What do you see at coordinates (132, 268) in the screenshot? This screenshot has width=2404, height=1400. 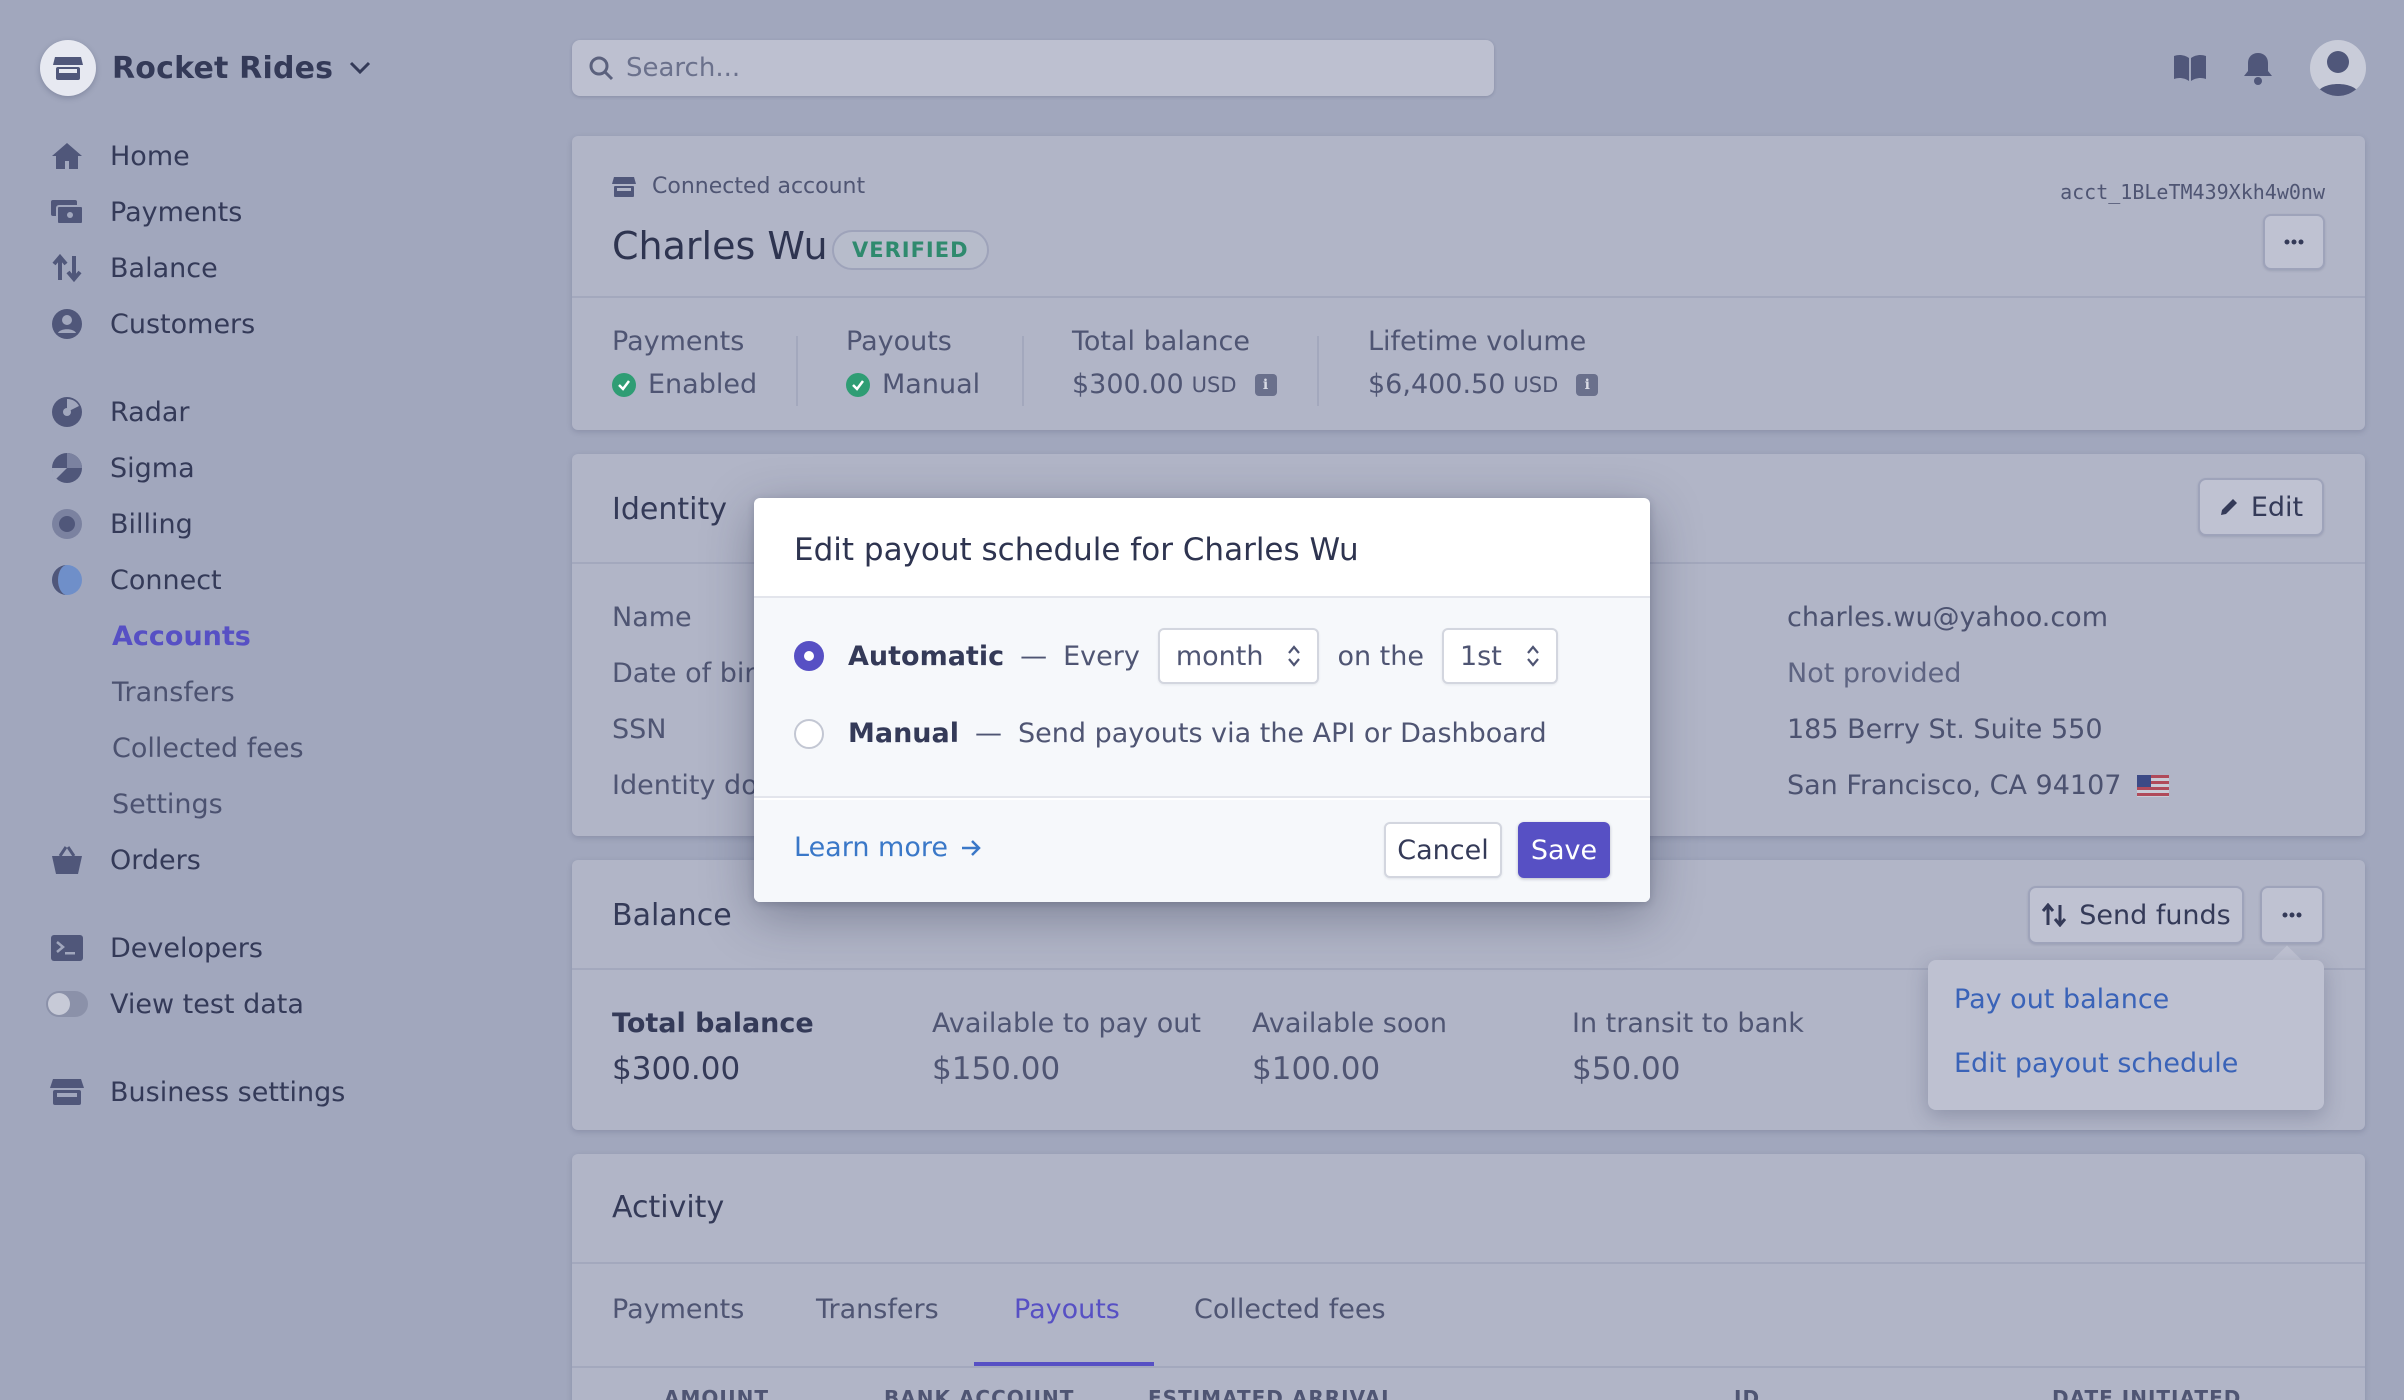 I see `sidebar-item-balance: Balance` at bounding box center [132, 268].